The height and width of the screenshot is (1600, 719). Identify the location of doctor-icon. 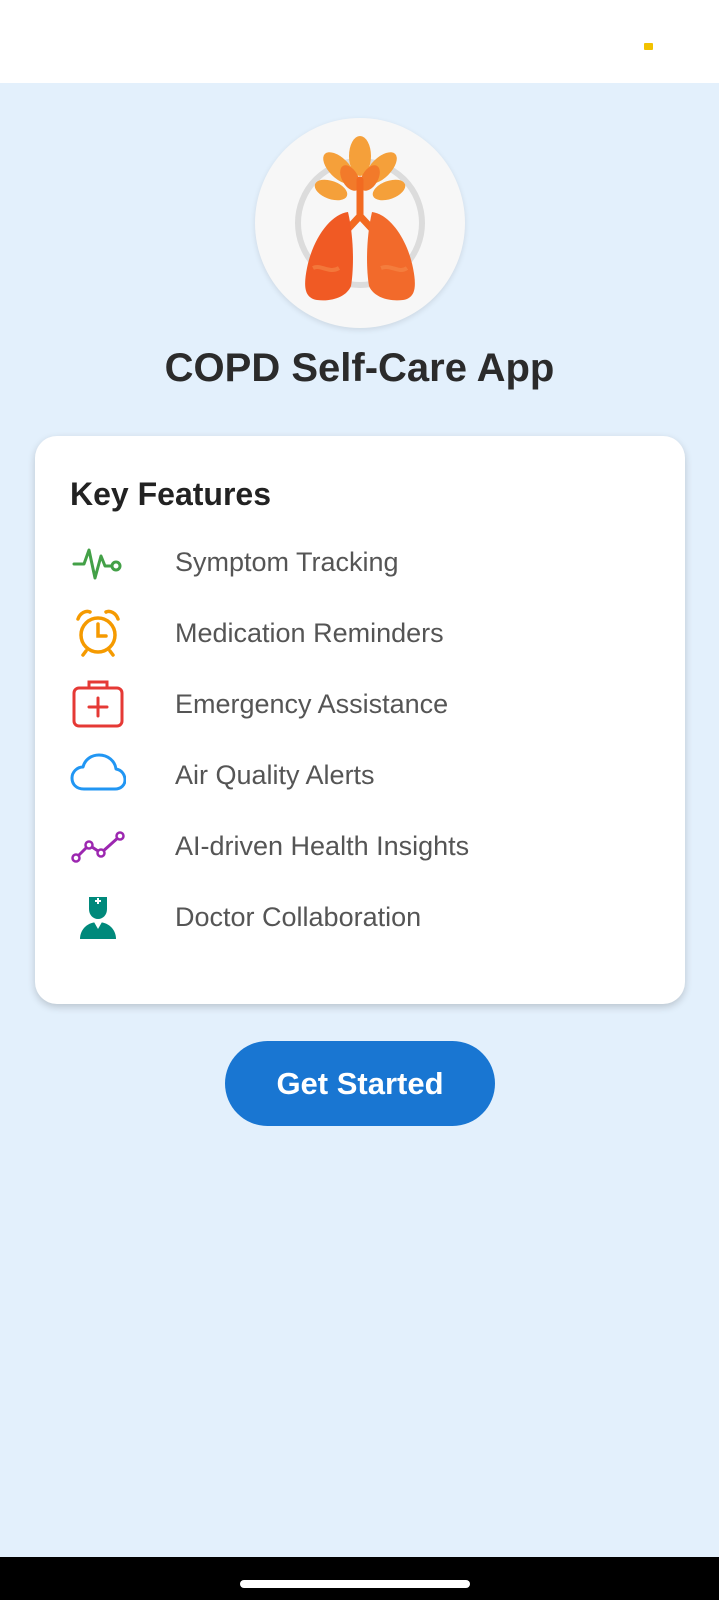
(98, 917).